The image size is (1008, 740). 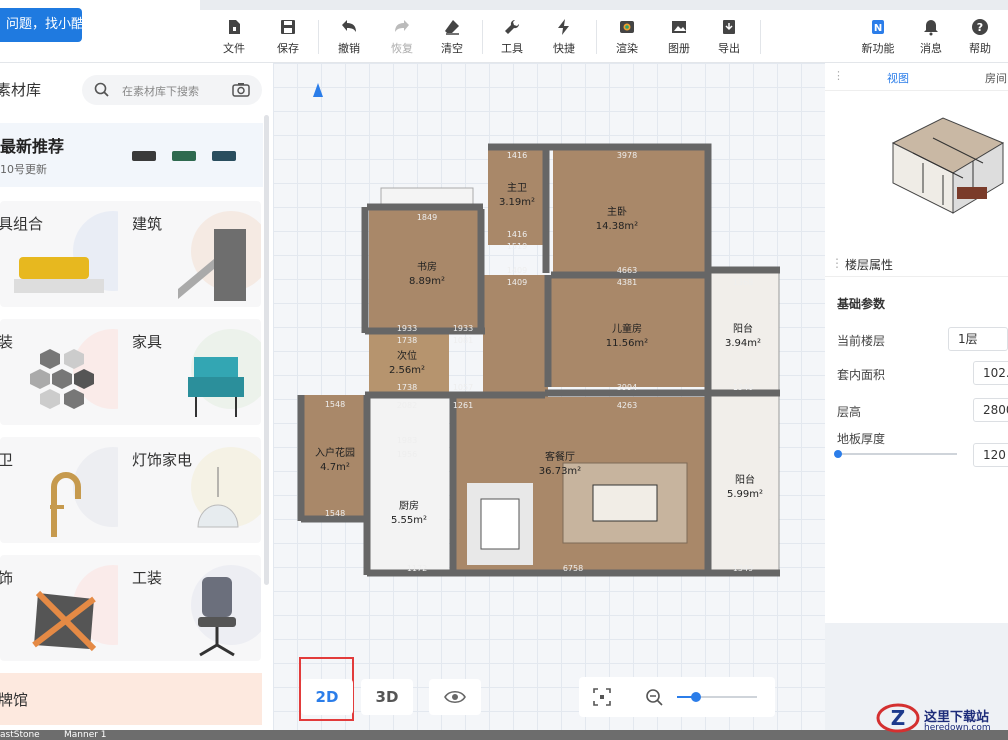 I want to click on svg-text: 1416, so click(x=517, y=155).